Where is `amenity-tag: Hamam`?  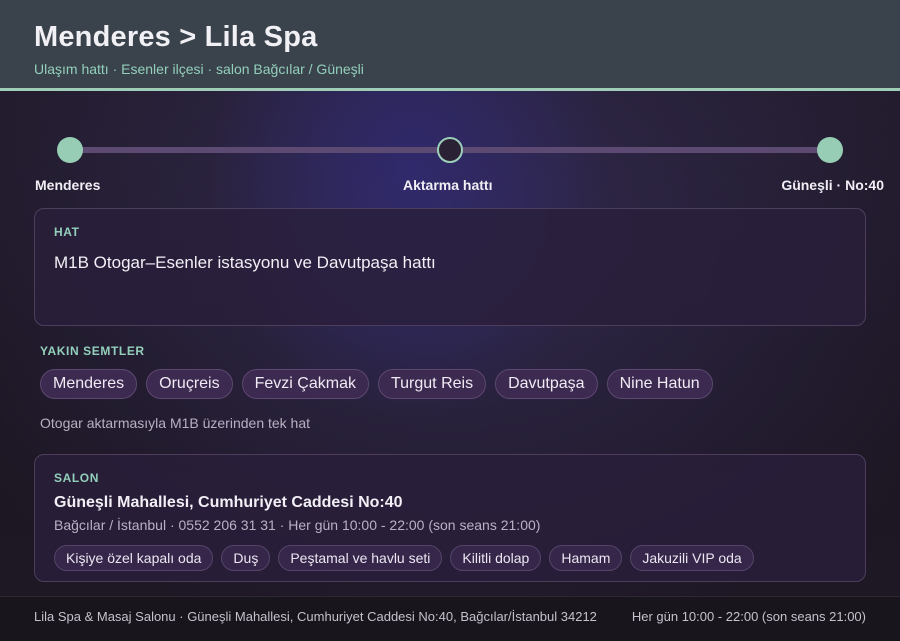
amenity-tag: Hamam is located at coordinates (586, 558).